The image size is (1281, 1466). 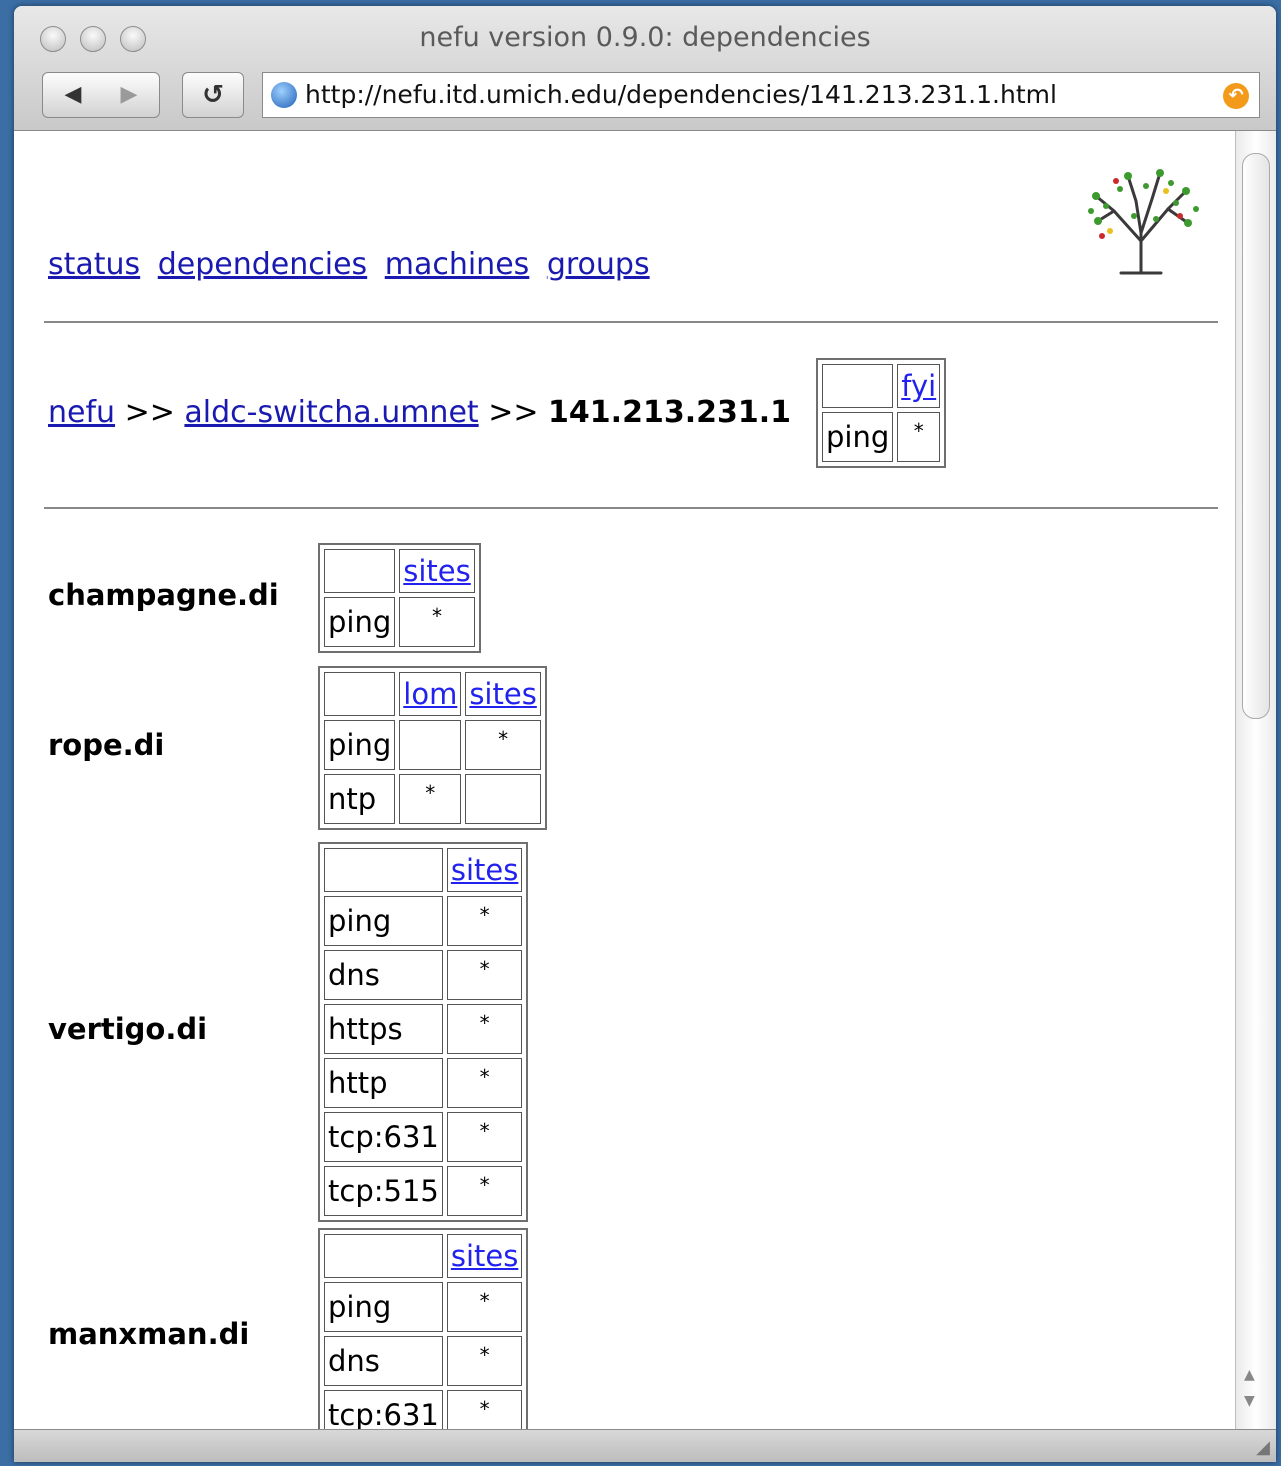 What do you see at coordinates (1236, 96) in the screenshot?
I see `snapback-icon: ↶` at bounding box center [1236, 96].